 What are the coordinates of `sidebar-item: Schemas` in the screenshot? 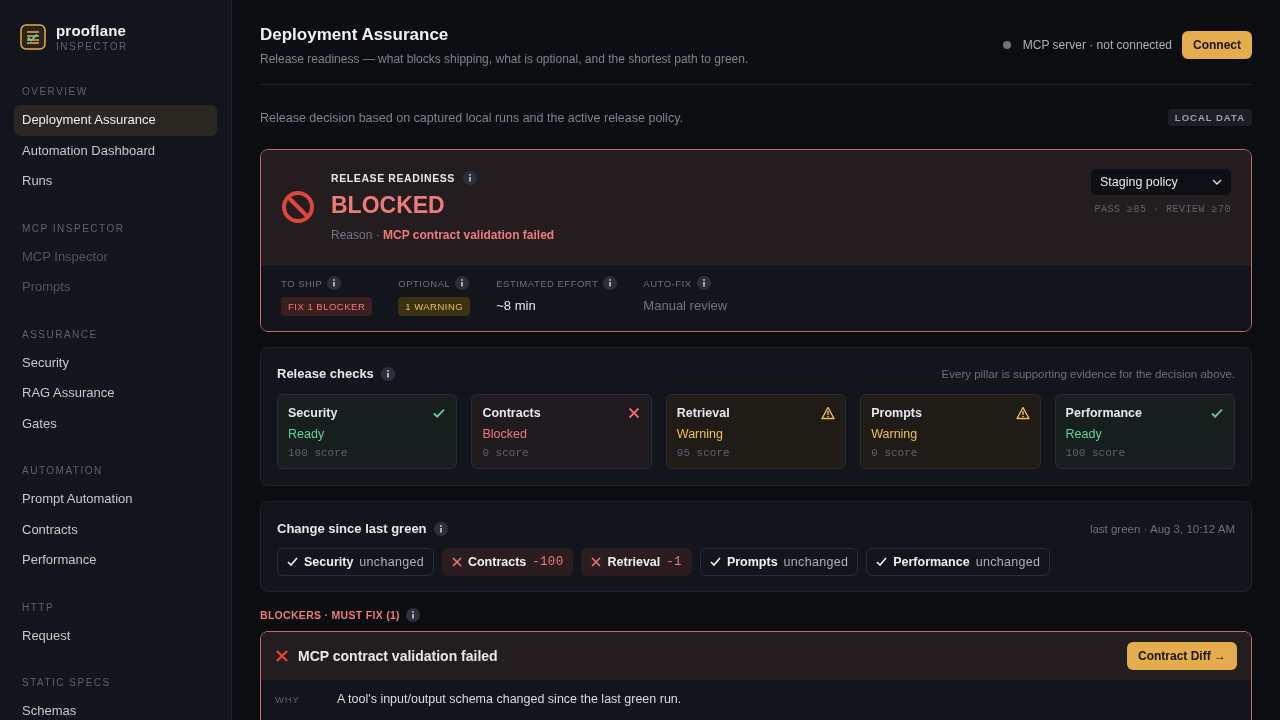 It's located at (115, 708).